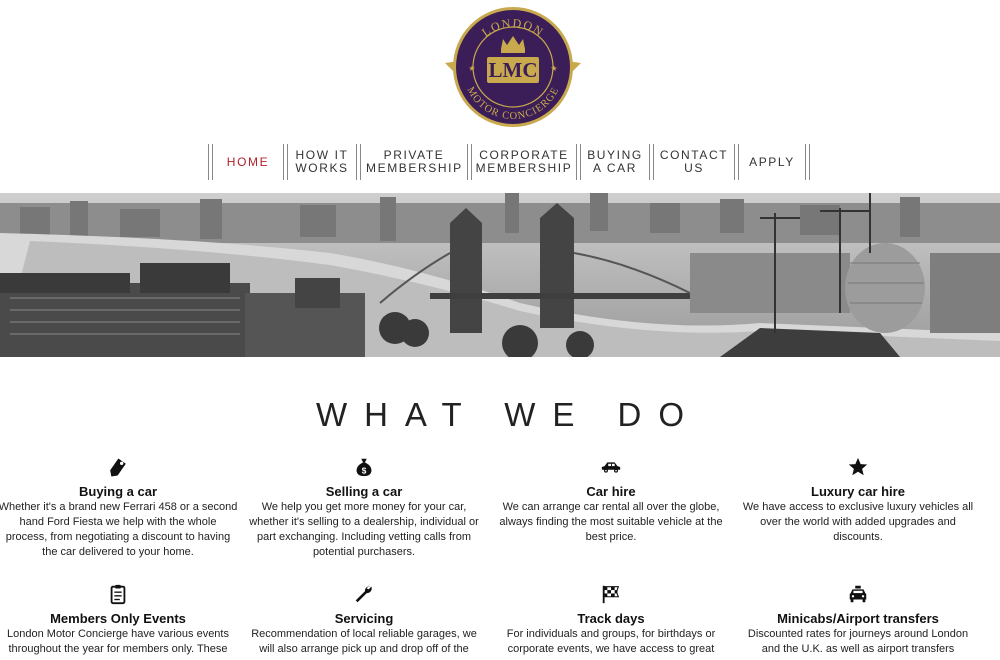  What do you see at coordinates (611, 491) in the screenshot?
I see `feature-title: Car hire` at bounding box center [611, 491].